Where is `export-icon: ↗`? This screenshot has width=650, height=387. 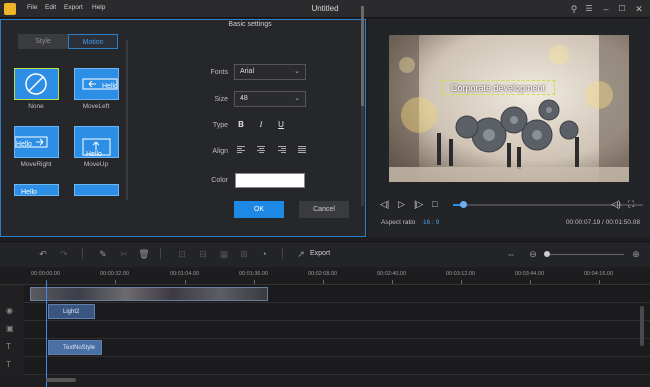
export-icon: ↗ is located at coordinates (301, 254).